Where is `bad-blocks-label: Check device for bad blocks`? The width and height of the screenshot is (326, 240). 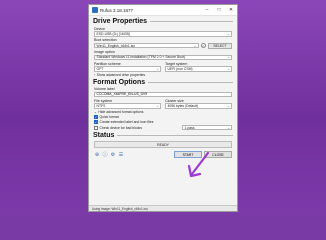 bad-blocks-label: Check device for bad blocks is located at coordinates (120, 127).